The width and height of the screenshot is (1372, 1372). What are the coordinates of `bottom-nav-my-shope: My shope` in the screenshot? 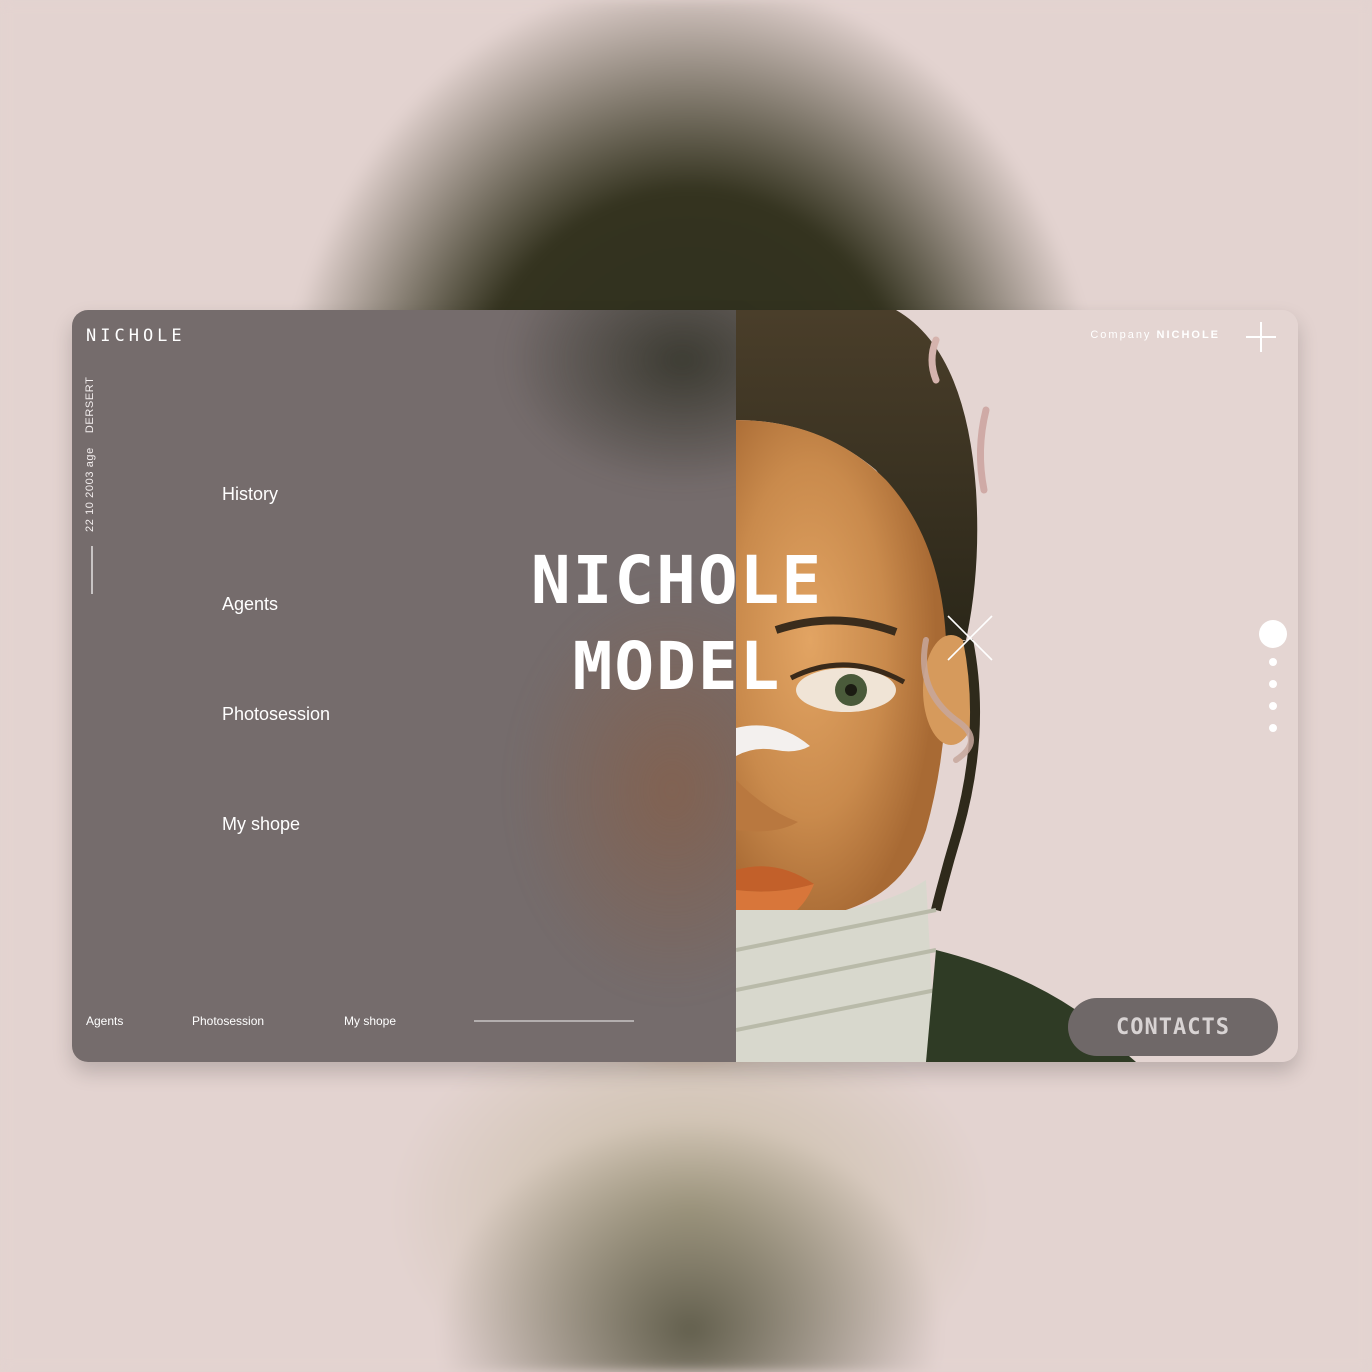 It's located at (370, 1021).